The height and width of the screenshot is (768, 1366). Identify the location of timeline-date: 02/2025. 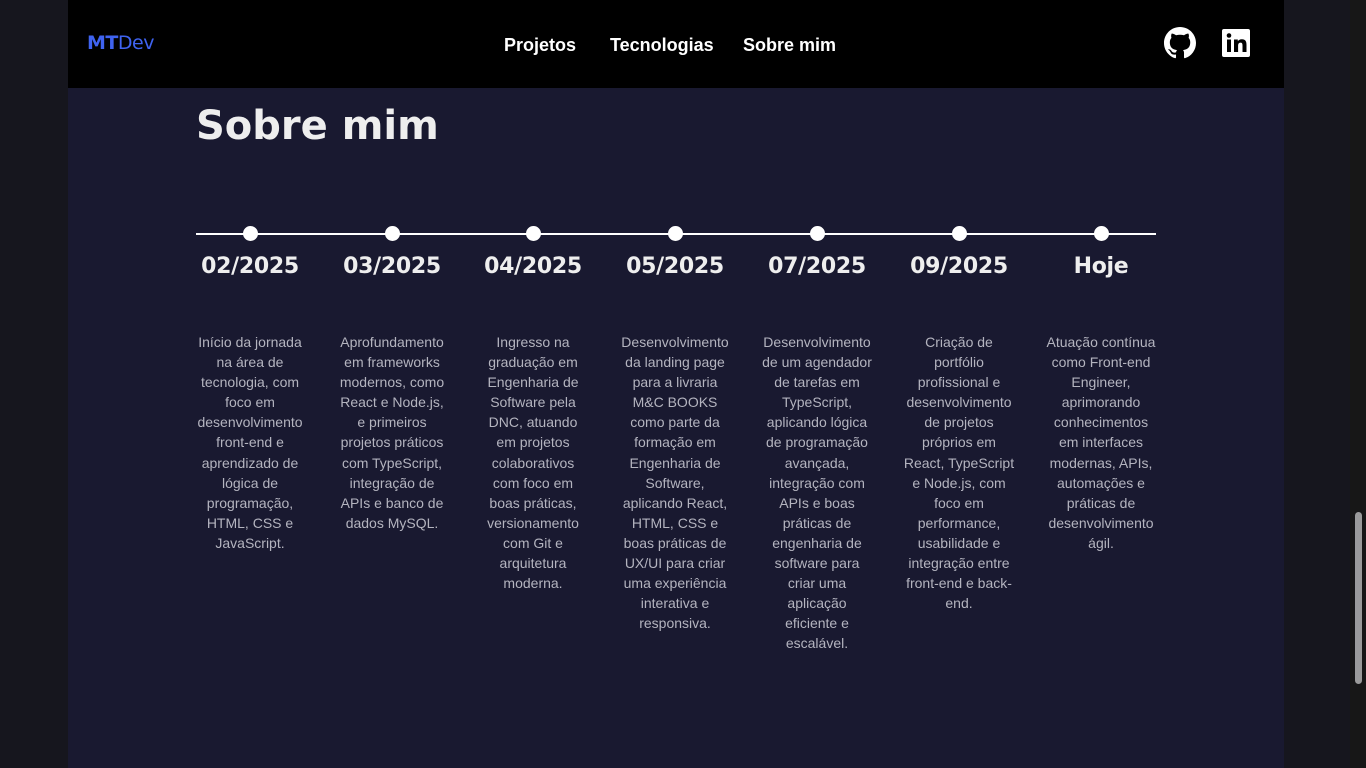
(250, 266).